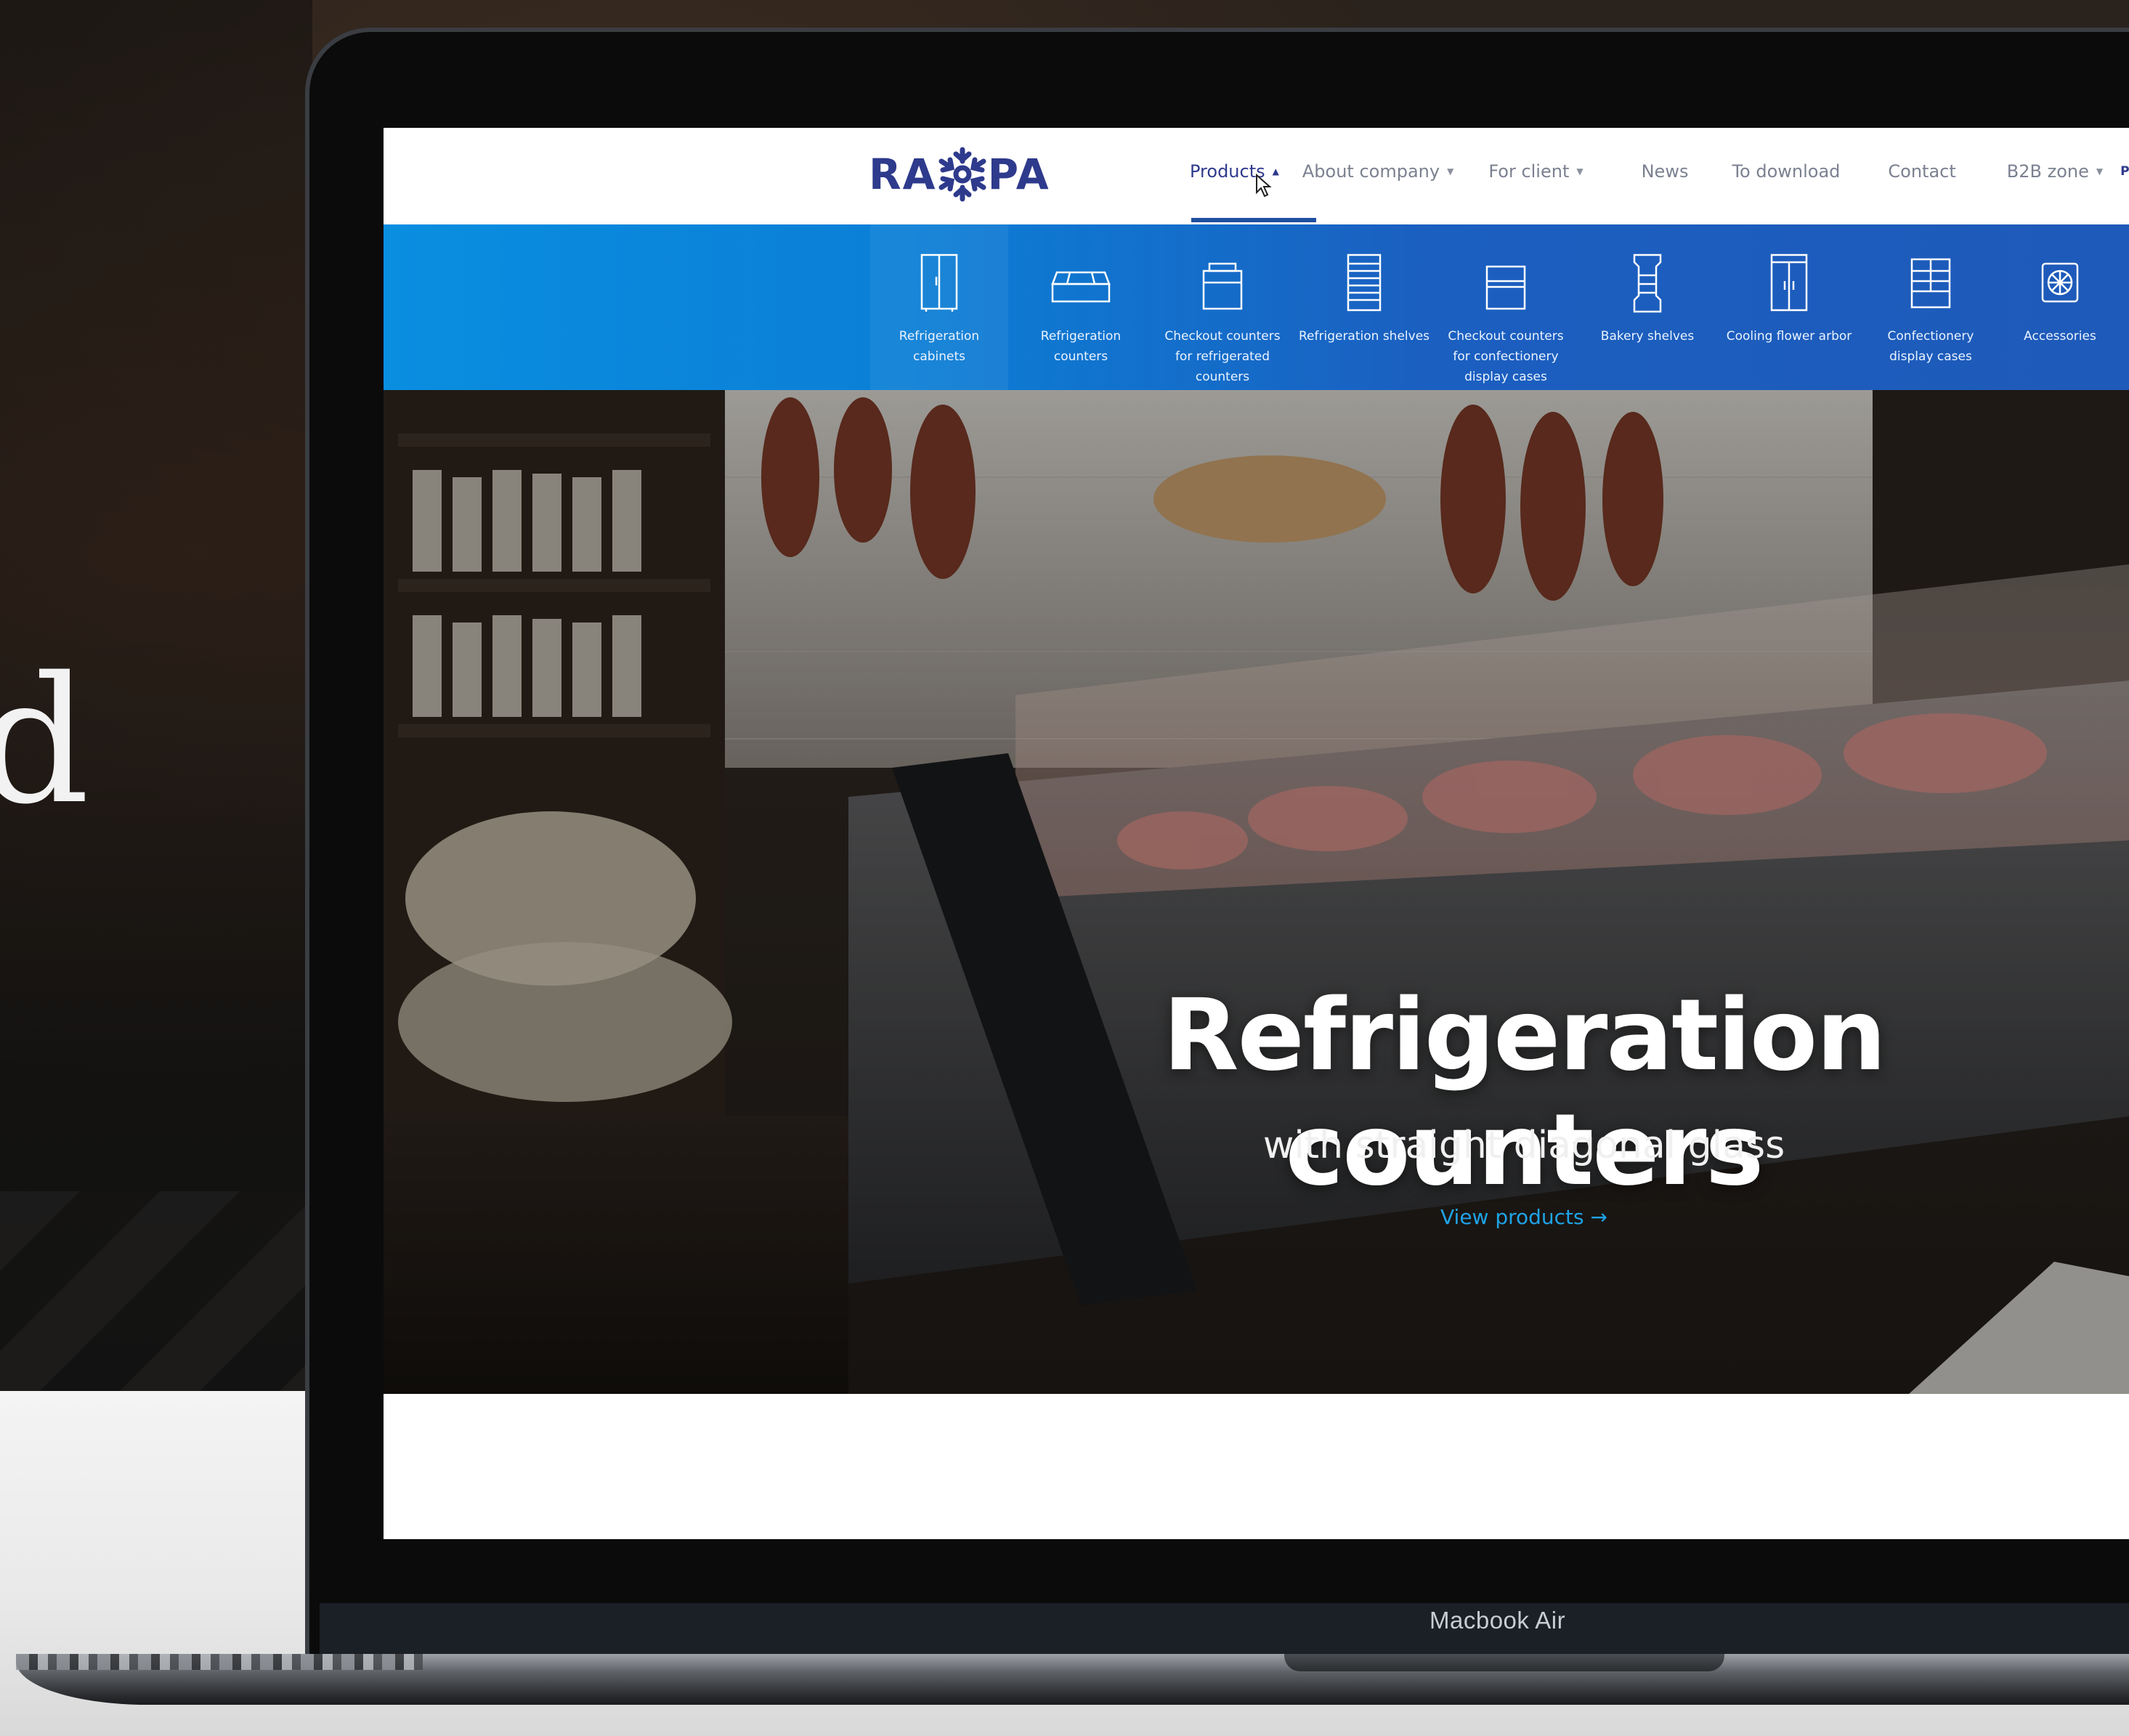  I want to click on category-label: Bakery shelves, so click(1647, 336).